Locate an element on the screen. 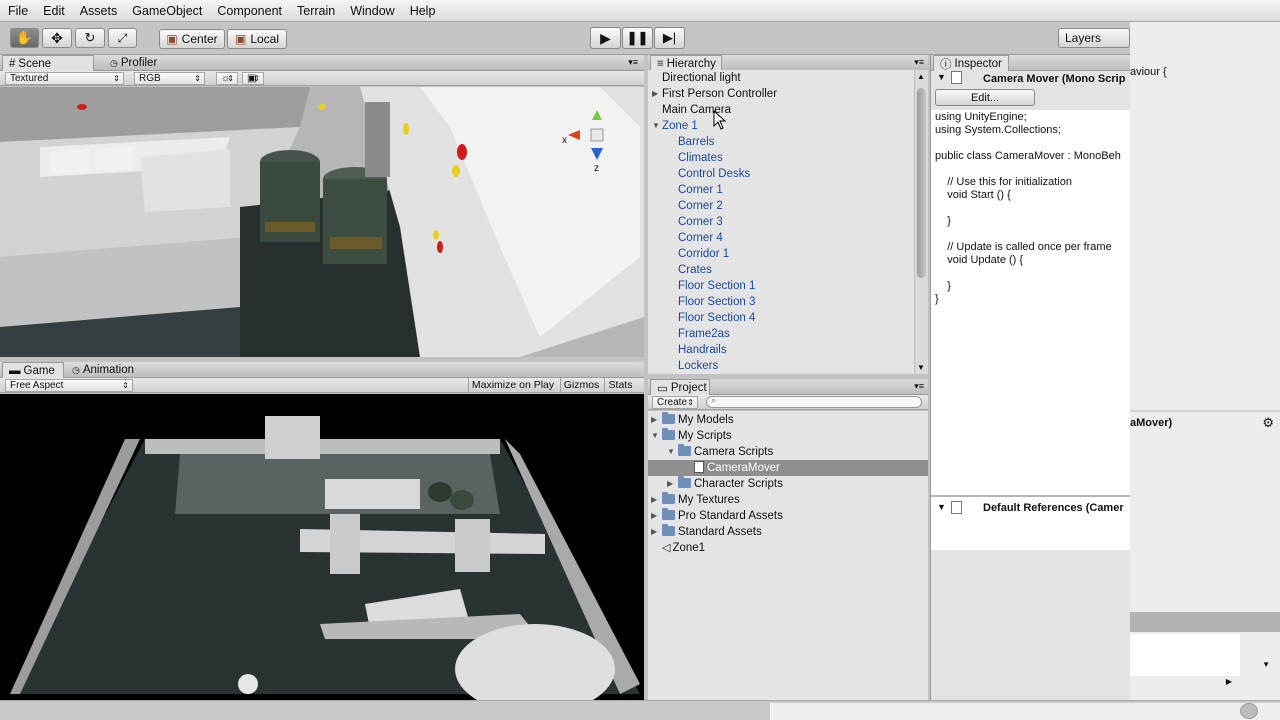 The width and height of the screenshot is (1280, 720). chevron-down-icon: ▼ is located at coordinates (1266, 664).